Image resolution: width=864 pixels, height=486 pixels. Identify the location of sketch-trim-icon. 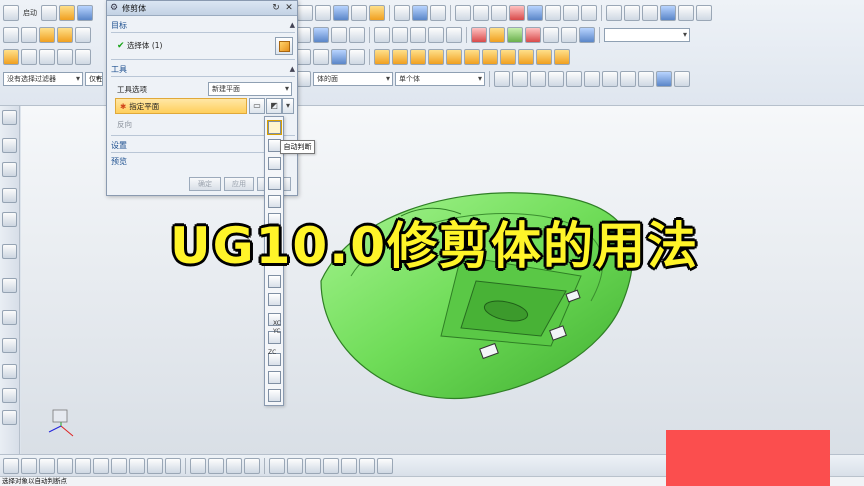
(198, 465).